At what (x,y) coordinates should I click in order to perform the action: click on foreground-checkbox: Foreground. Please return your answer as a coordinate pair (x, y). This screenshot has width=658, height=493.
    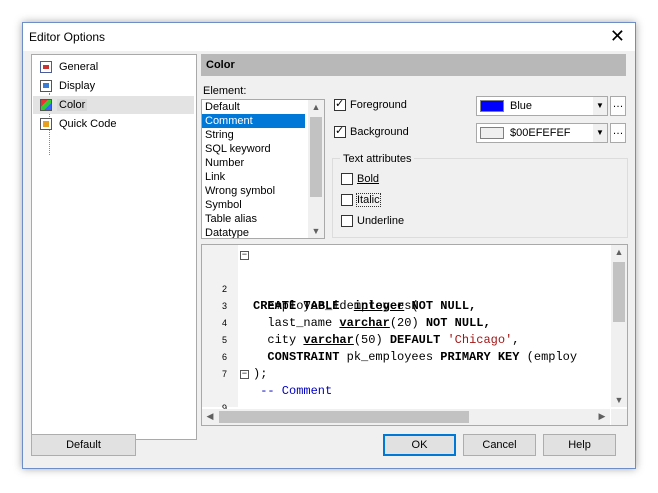
    Looking at the image, I should click on (370, 104).